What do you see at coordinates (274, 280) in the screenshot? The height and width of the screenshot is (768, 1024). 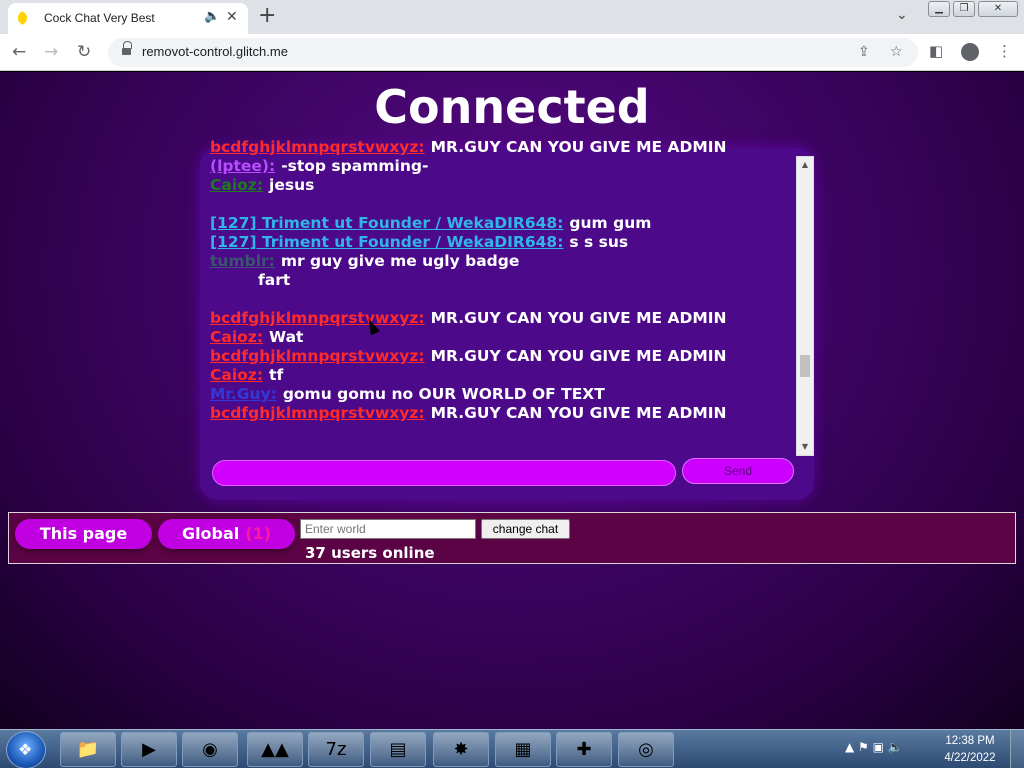 I see `message-text: fart` at bounding box center [274, 280].